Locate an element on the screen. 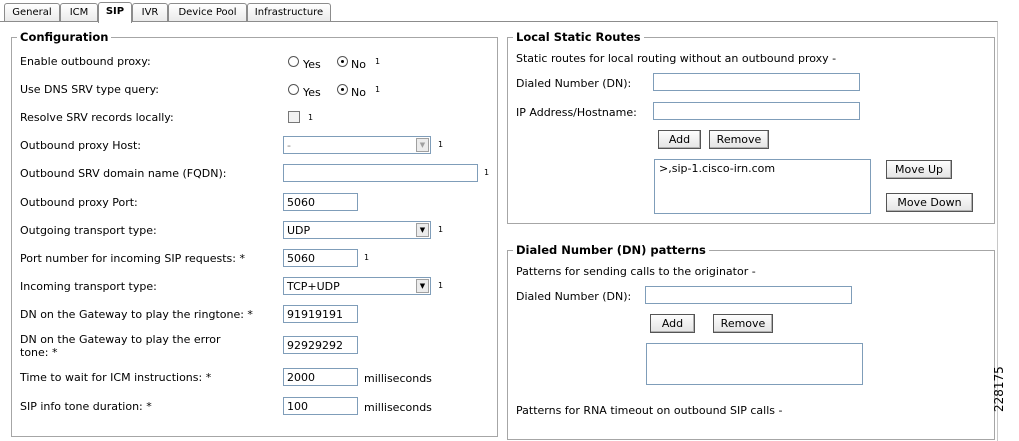 This screenshot has height=441, width=1019. figure-id: 228175 is located at coordinates (999, 389).